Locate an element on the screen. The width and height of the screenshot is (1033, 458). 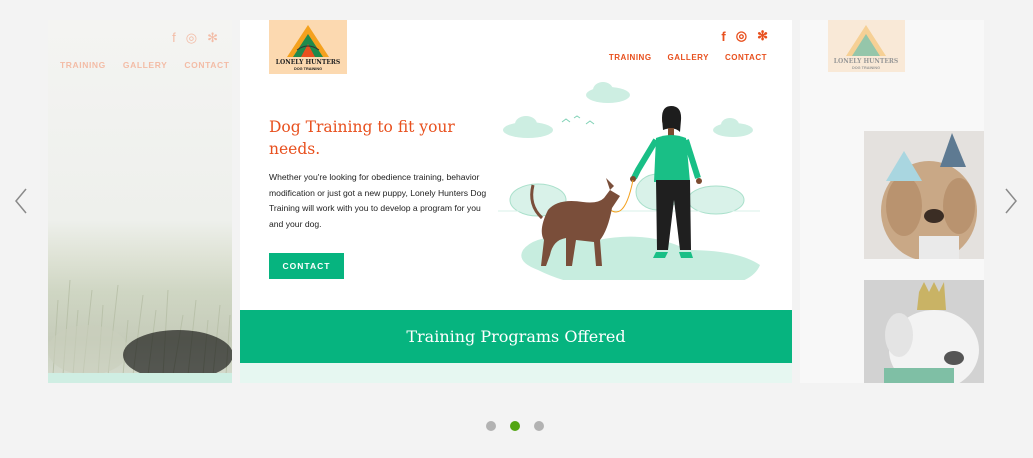
carousel-pagination is located at coordinates (515, 426).